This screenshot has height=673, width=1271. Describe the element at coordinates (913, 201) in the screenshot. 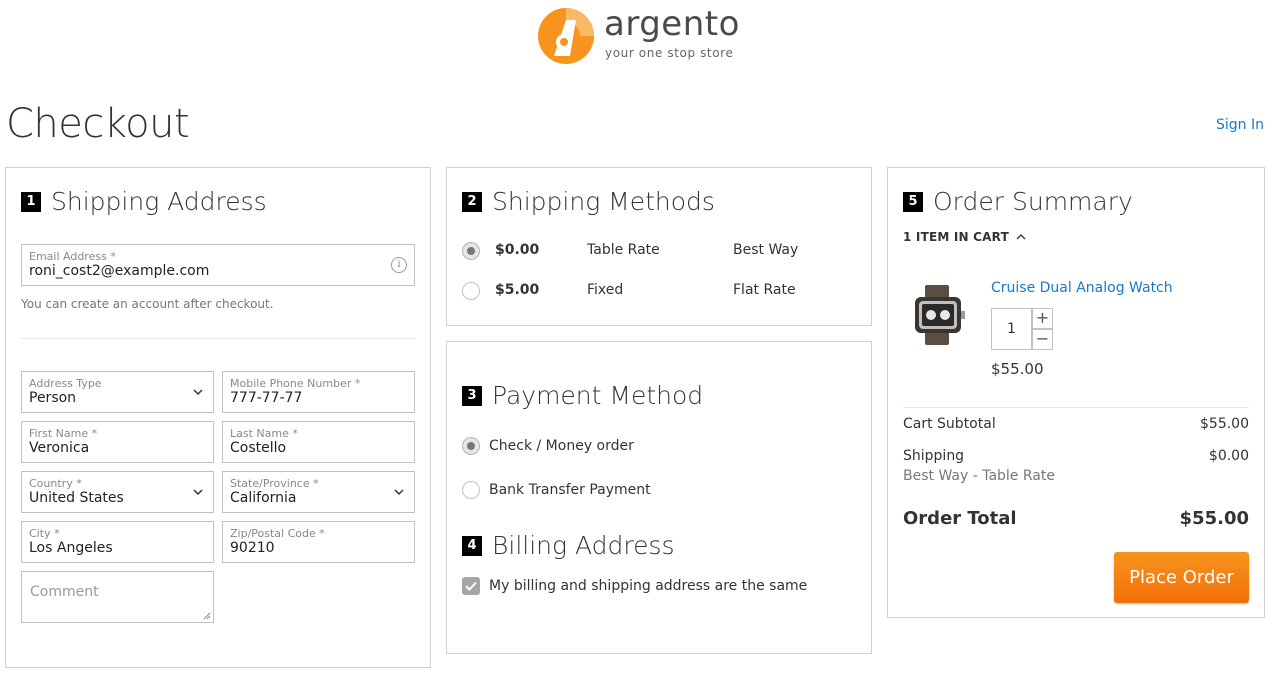

I see `step-number: 5` at that location.